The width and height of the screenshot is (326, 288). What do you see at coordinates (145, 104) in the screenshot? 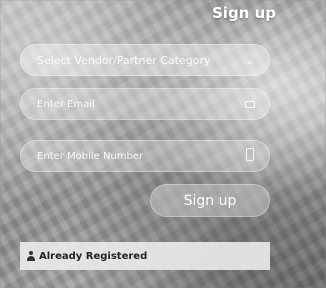
I see `email-field: Enter Email` at bounding box center [145, 104].